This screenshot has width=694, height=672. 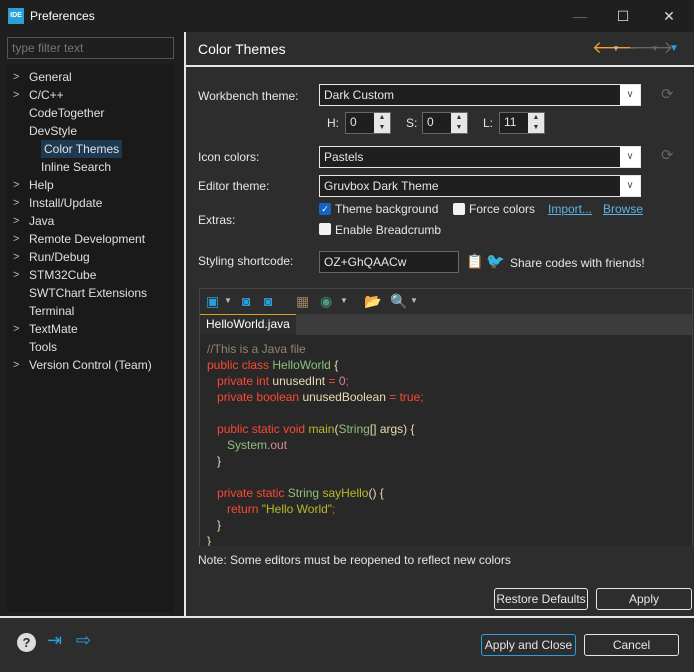 What do you see at coordinates (90, 113) in the screenshot?
I see `tree-item: CodeTogether` at bounding box center [90, 113].